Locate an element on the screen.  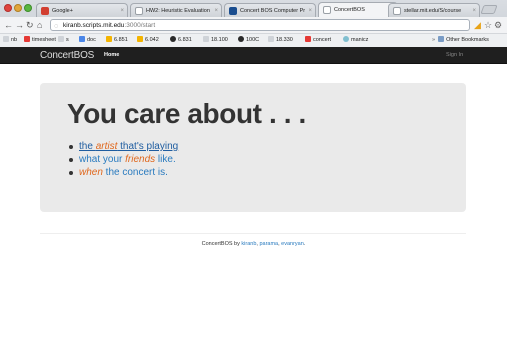
bookmark-18100: 18.100 is located at coordinates (215, 40).